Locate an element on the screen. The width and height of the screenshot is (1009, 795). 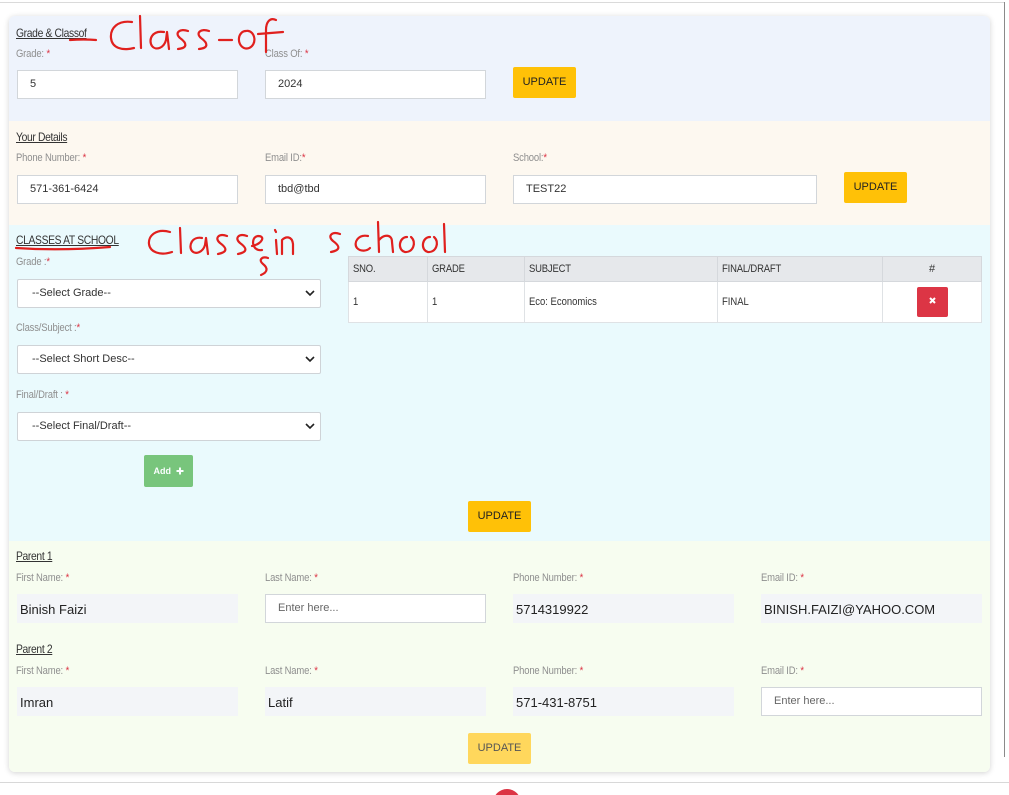
classof-label: Class Of: * is located at coordinates (287, 54).